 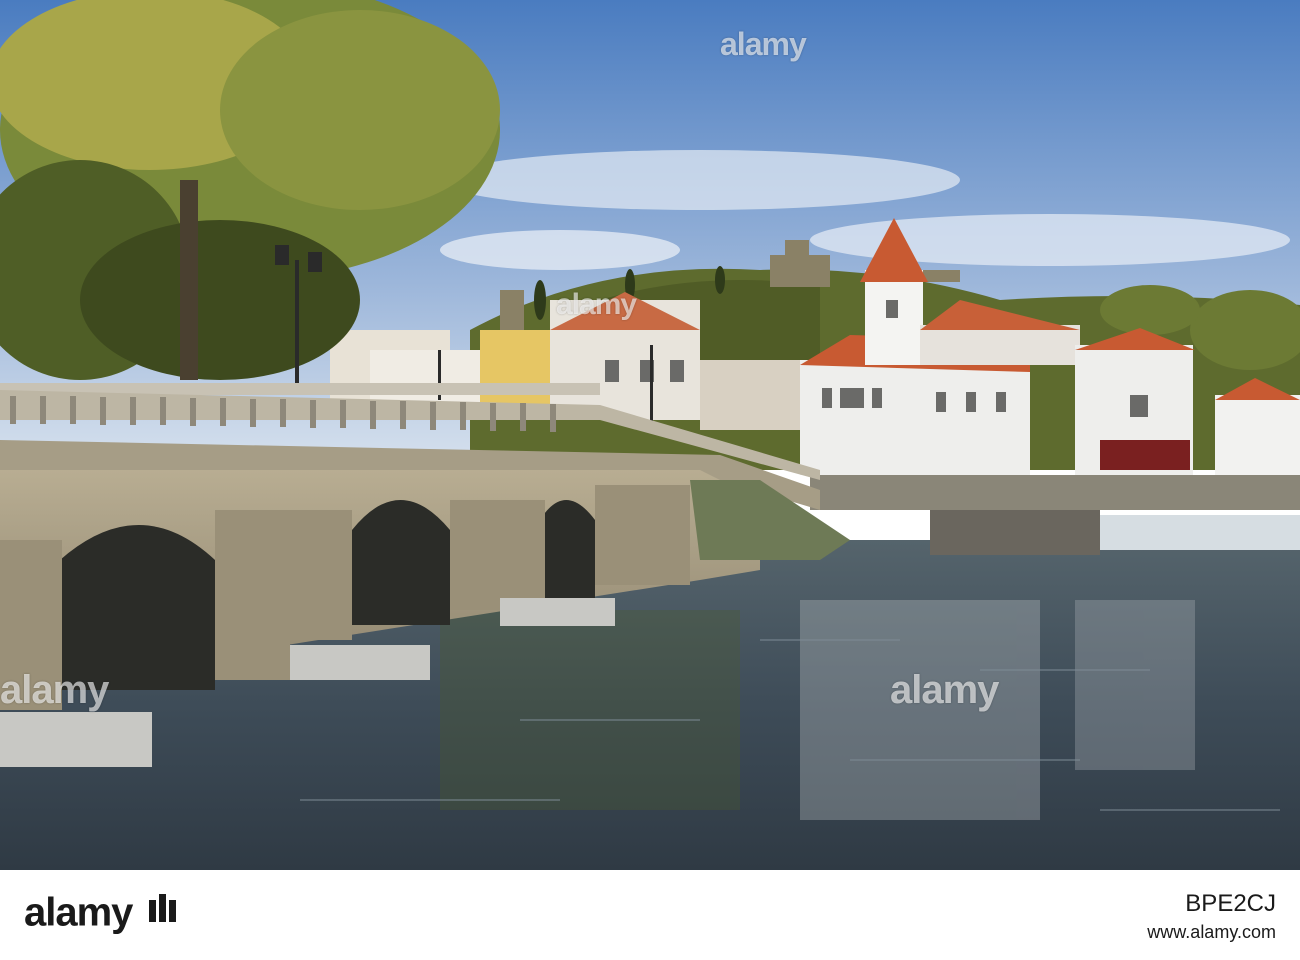 I want to click on weir-base, so click(x=1015, y=532).